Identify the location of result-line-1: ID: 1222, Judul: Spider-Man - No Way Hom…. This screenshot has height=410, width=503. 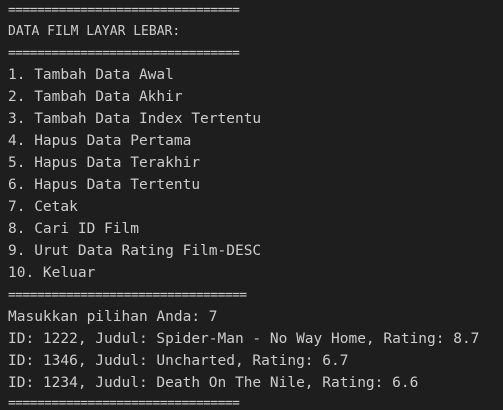
(244, 339).